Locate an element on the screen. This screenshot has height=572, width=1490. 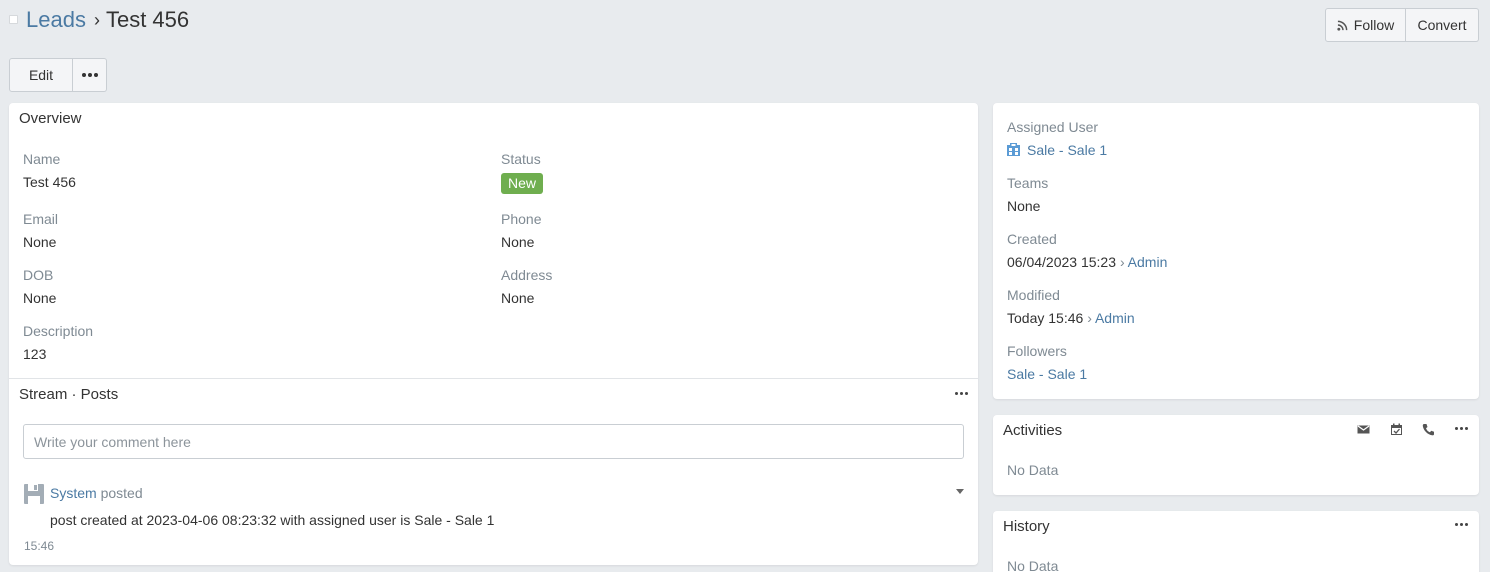
name-label: Name is located at coordinates (42, 159).